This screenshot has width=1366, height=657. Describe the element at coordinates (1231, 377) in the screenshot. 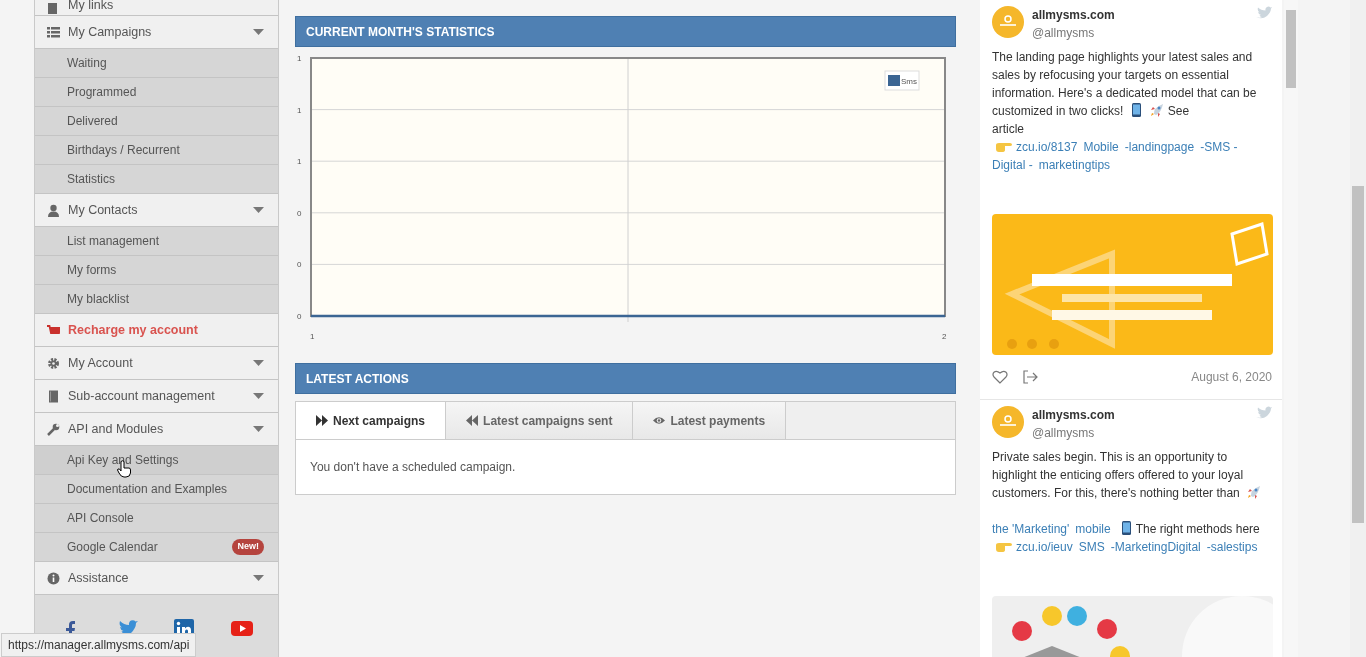

I see `tweet-date: August 6, 2020` at that location.